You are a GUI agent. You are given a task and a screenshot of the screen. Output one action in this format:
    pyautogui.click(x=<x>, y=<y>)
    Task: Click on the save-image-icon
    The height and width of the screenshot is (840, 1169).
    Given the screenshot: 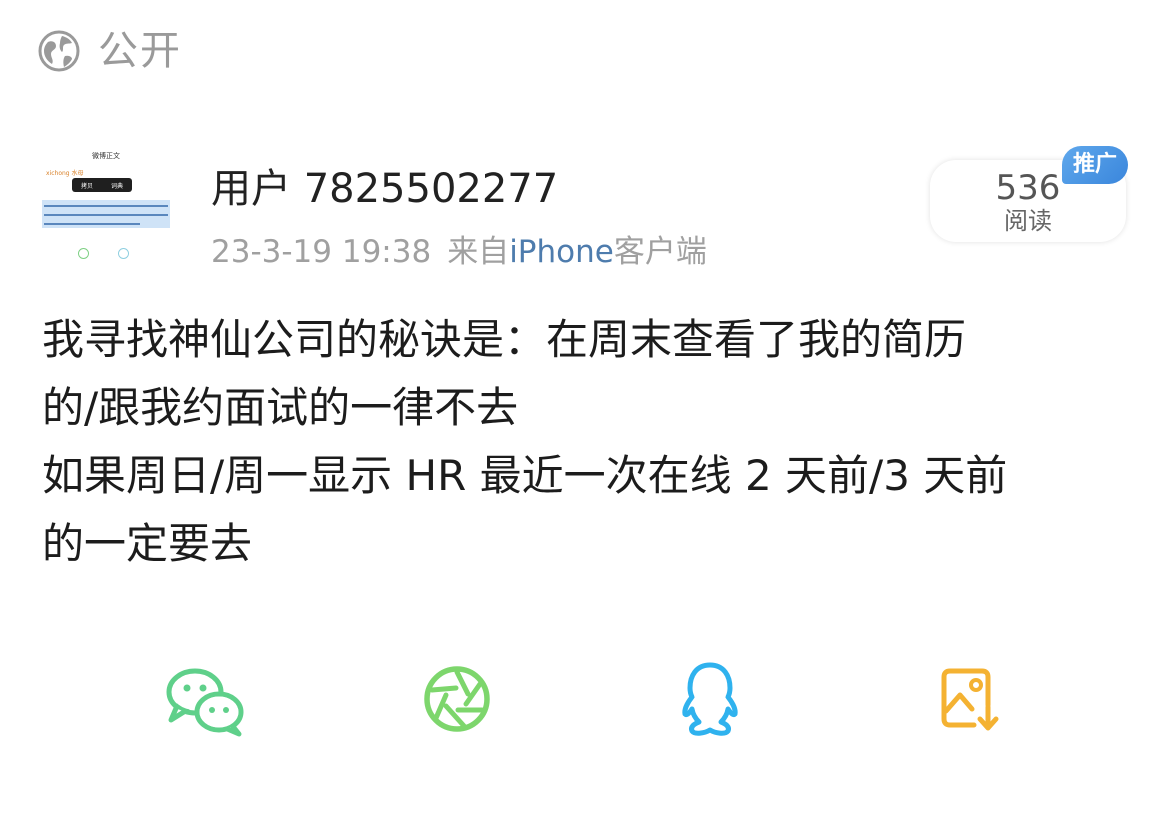 What is the action you would take?
    pyautogui.click(x=970, y=699)
    